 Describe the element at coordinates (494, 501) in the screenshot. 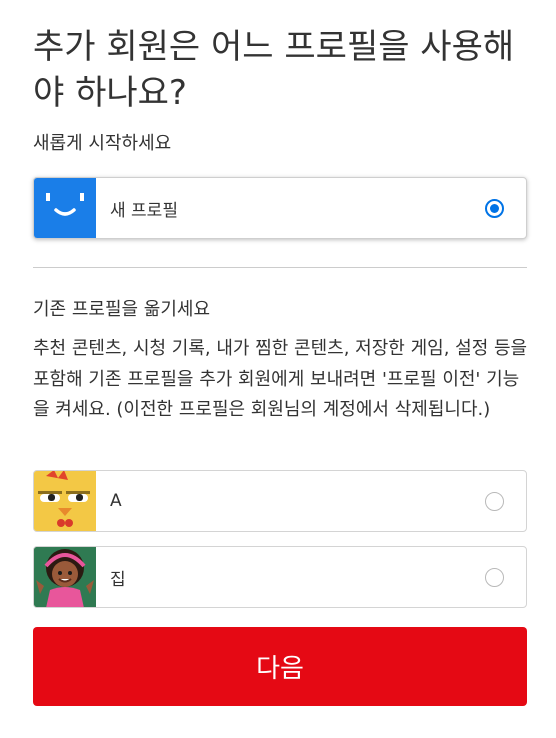

I see `profile-radio-a` at that location.